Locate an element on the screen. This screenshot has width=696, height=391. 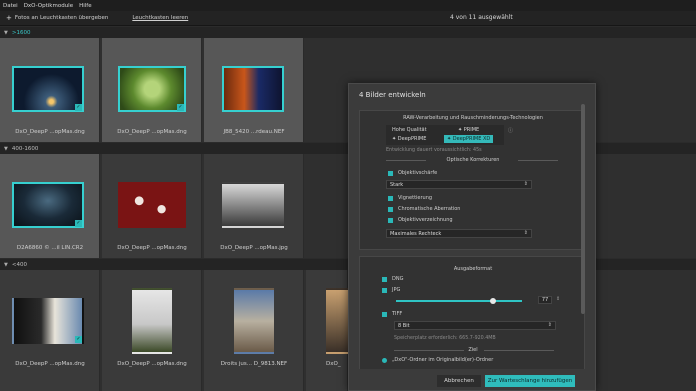
menu-item-optikmodule: DxO-Optikmodule is located at coordinates (48, 6).